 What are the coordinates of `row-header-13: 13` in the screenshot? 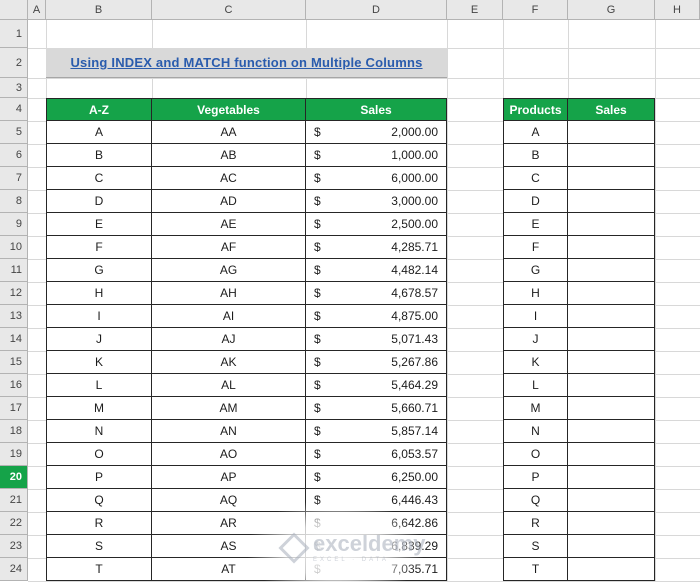 It's located at (14, 316).